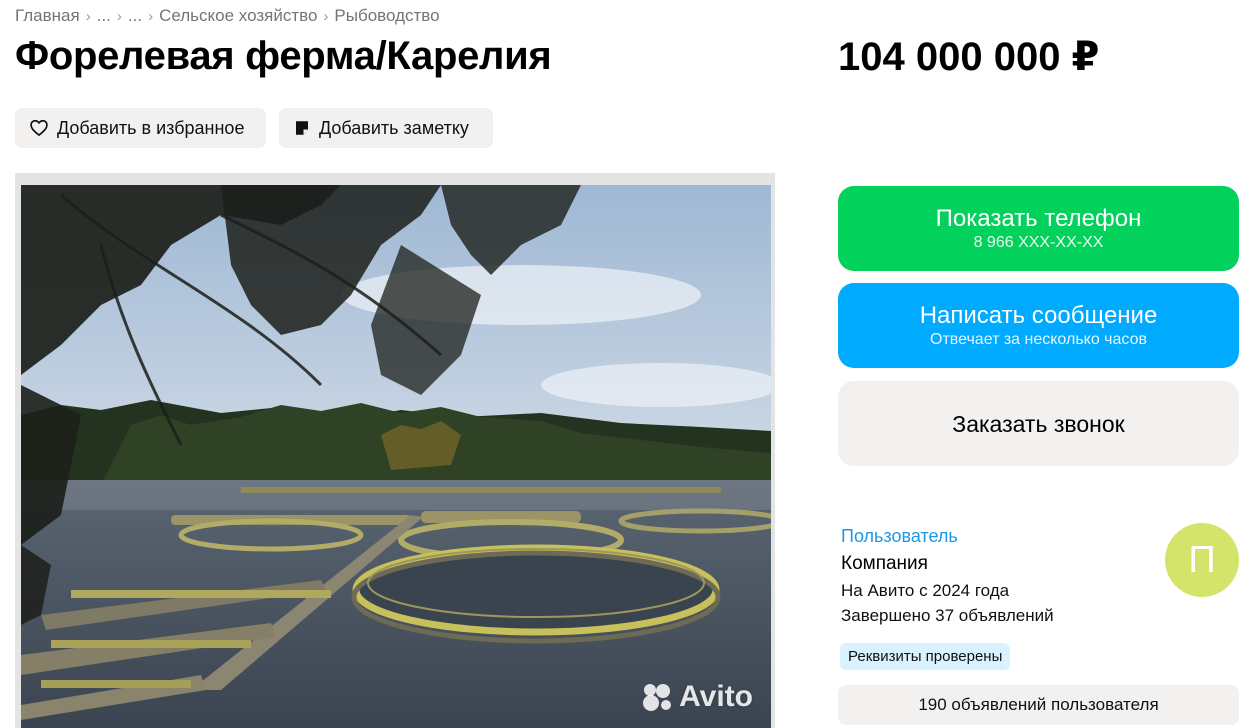 The image size is (1239, 728). What do you see at coordinates (283, 56) in the screenshot?
I see `page-title: Форелевая ферма/Карелия` at bounding box center [283, 56].